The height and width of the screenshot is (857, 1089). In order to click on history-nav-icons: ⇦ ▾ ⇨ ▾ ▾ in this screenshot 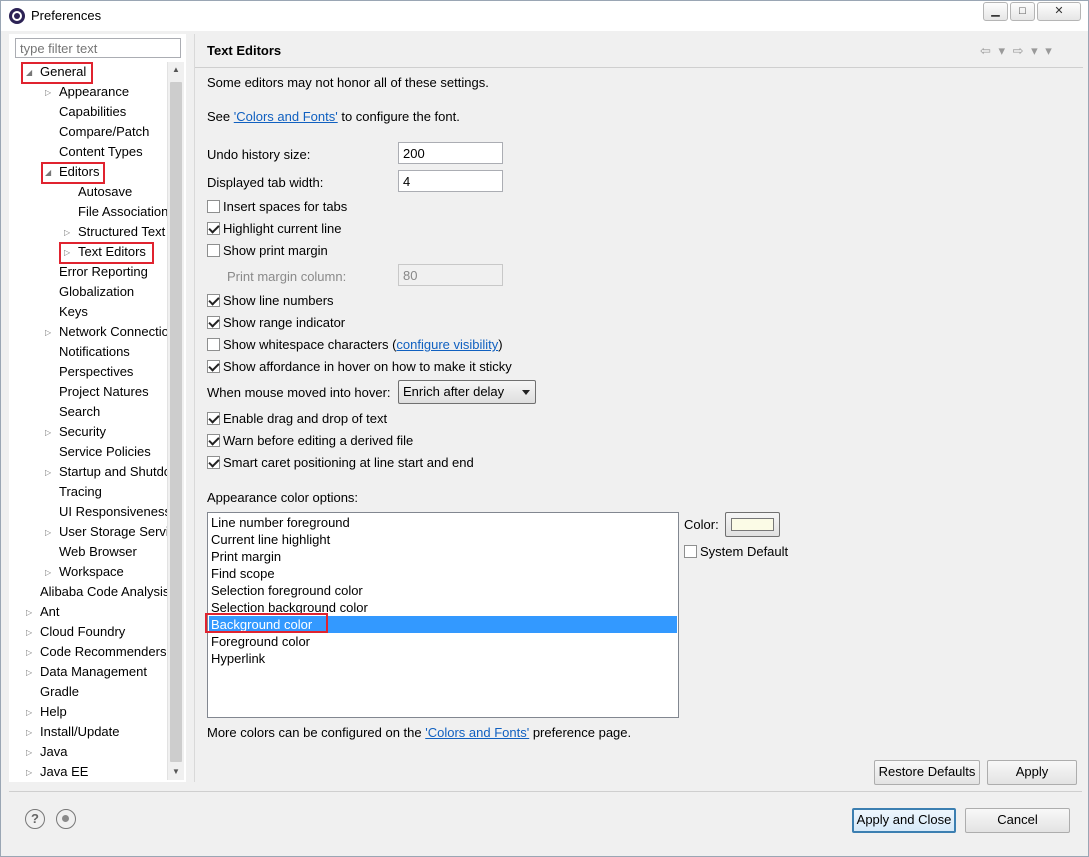, I will do `click(1017, 51)`.